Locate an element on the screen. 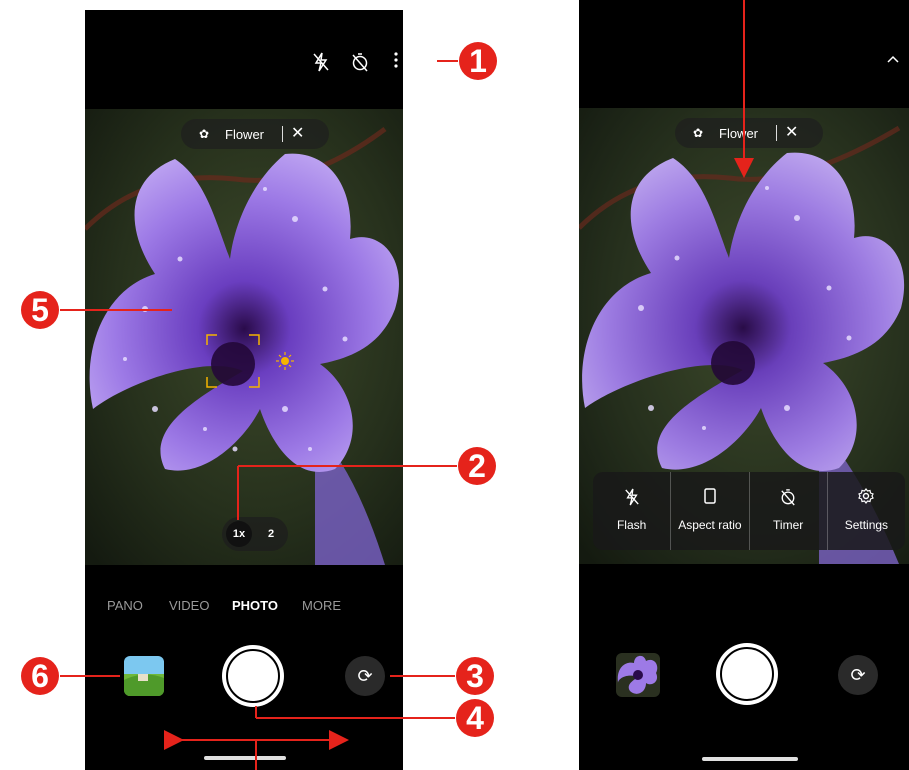  callout-3: 3 is located at coordinates (475, 676).